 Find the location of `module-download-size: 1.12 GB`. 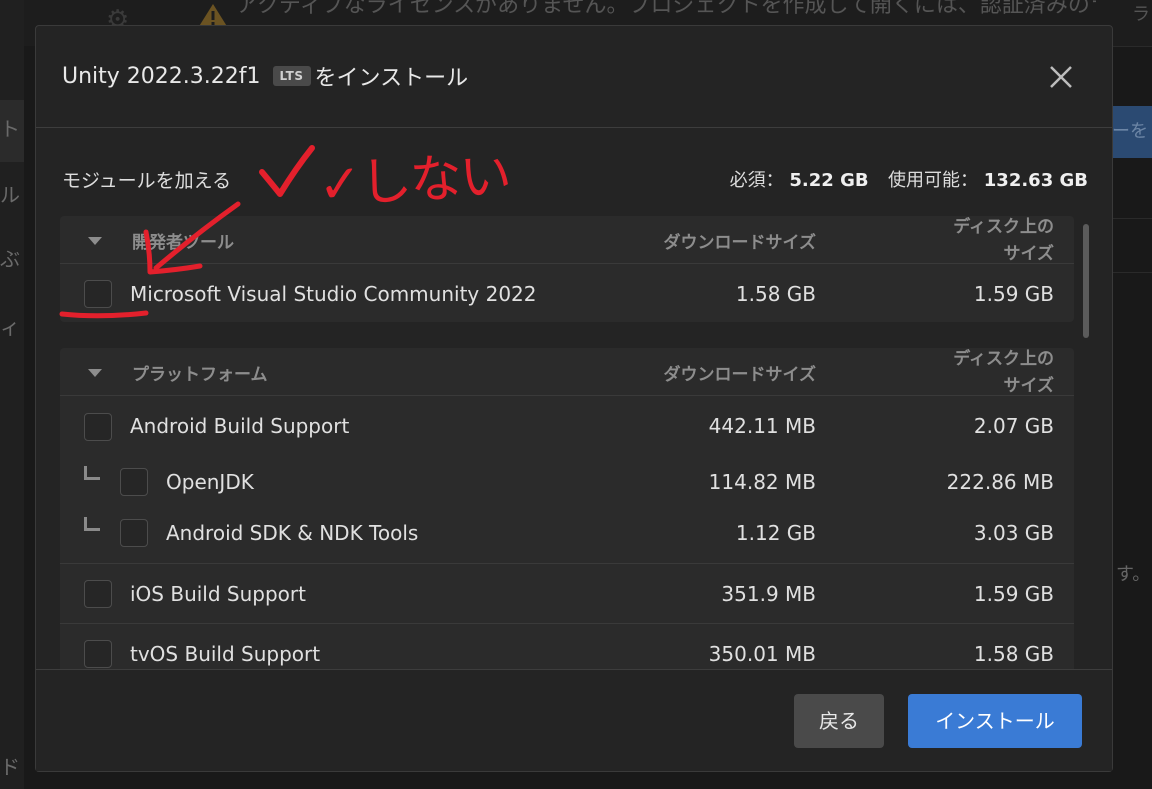

module-download-size: 1.12 GB is located at coordinates (775, 533).